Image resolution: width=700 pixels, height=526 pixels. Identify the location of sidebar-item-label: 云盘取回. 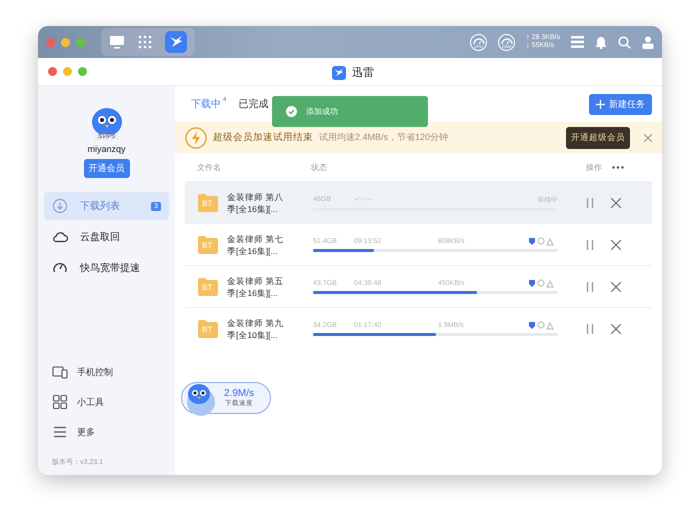
(100, 237).